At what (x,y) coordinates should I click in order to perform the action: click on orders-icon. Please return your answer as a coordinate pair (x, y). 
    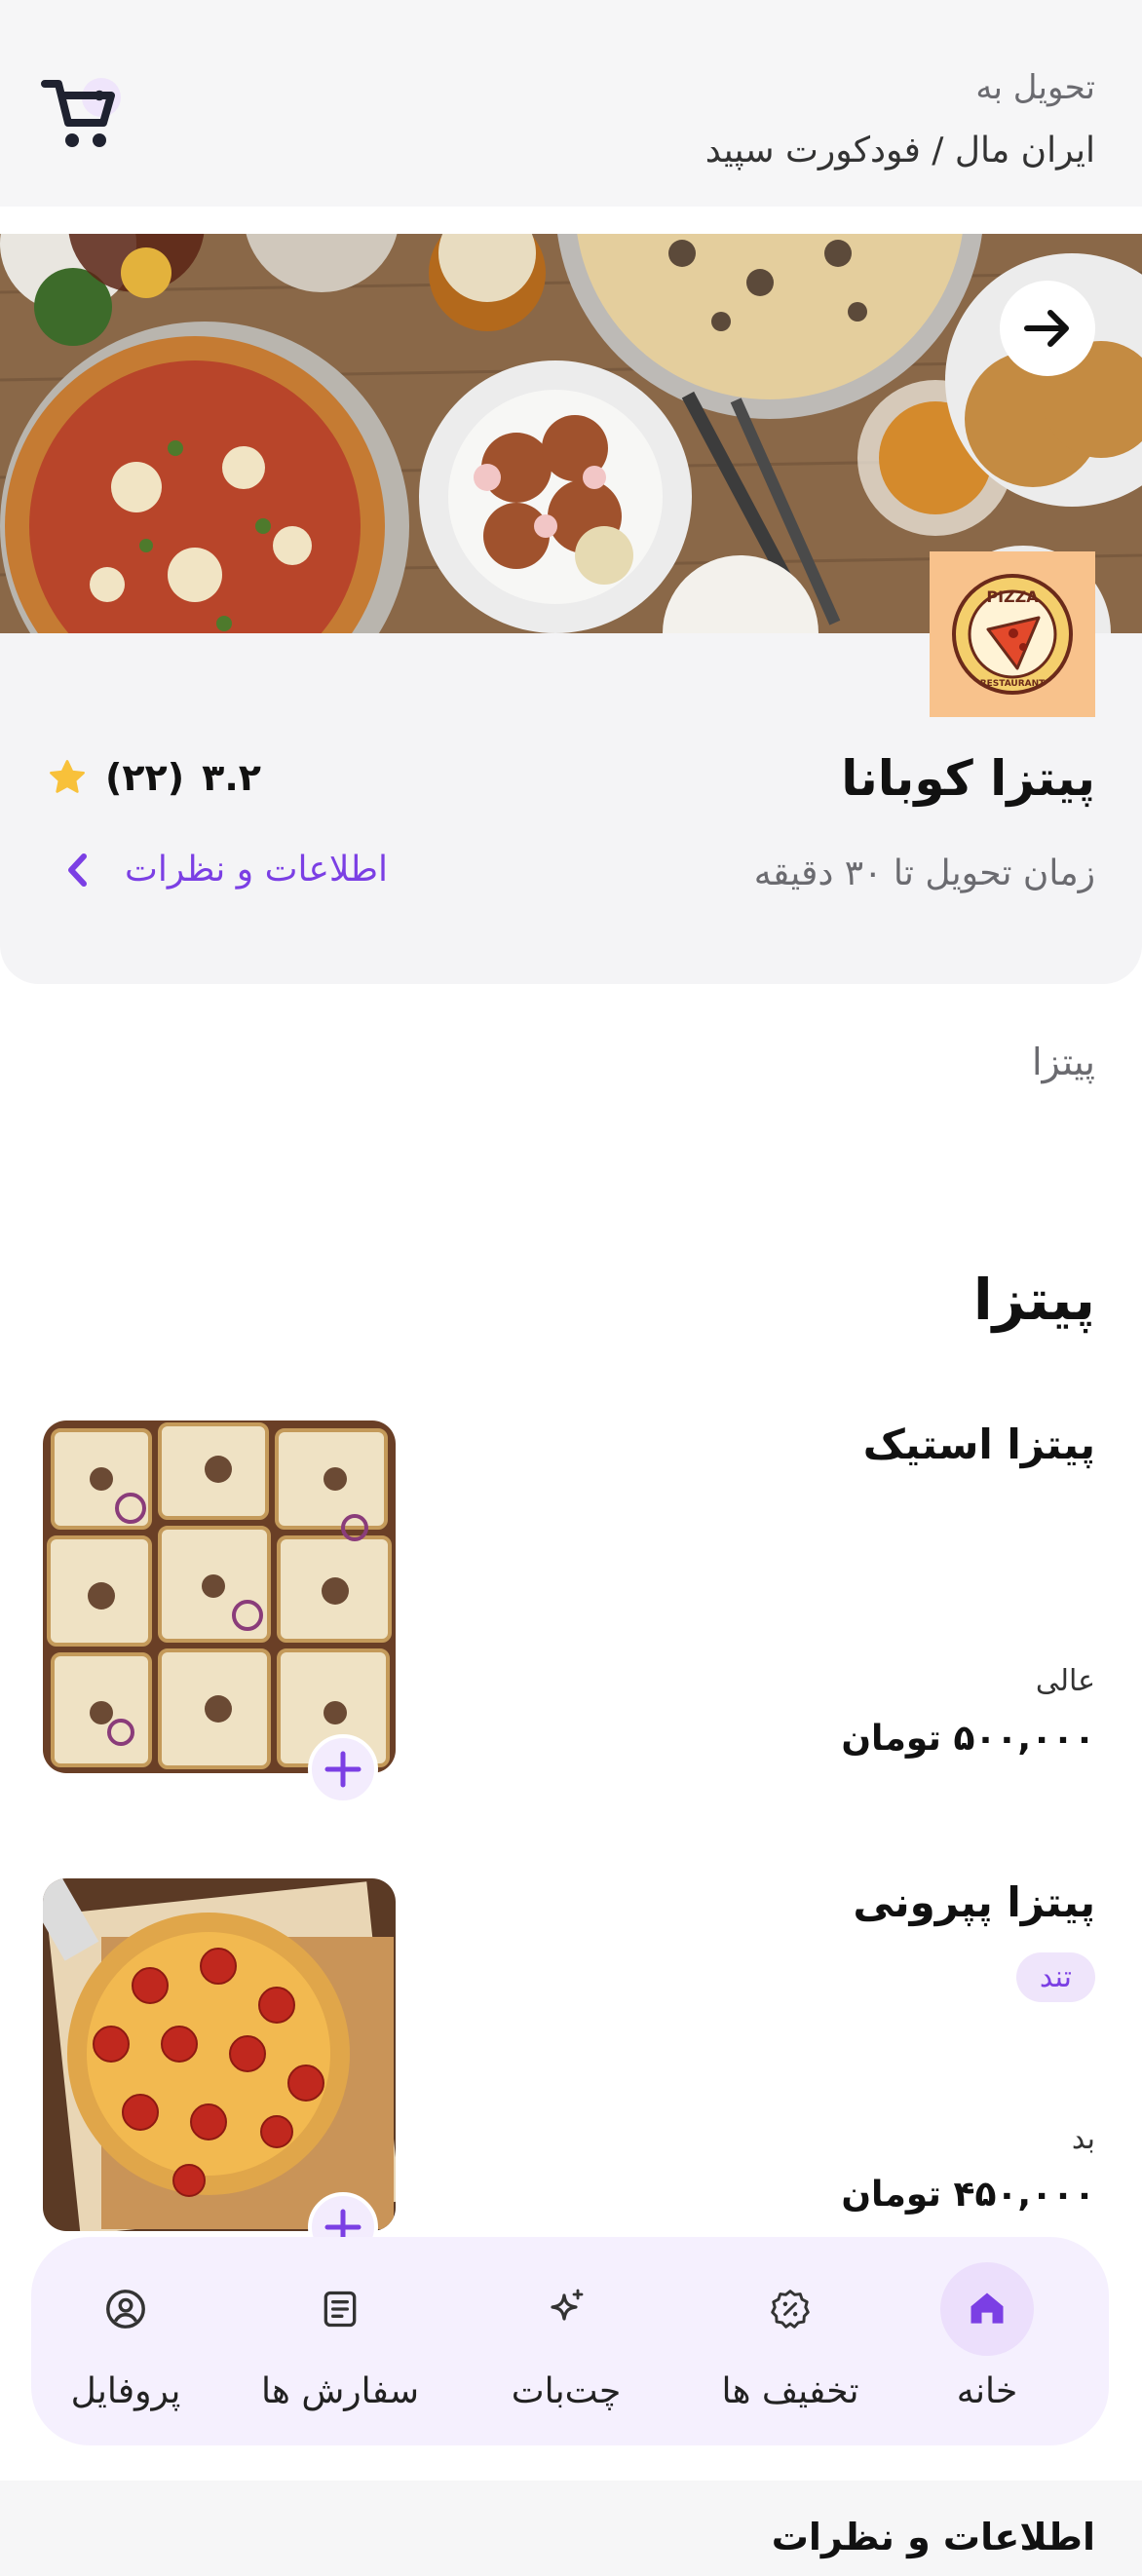
    Looking at the image, I should click on (340, 2309).